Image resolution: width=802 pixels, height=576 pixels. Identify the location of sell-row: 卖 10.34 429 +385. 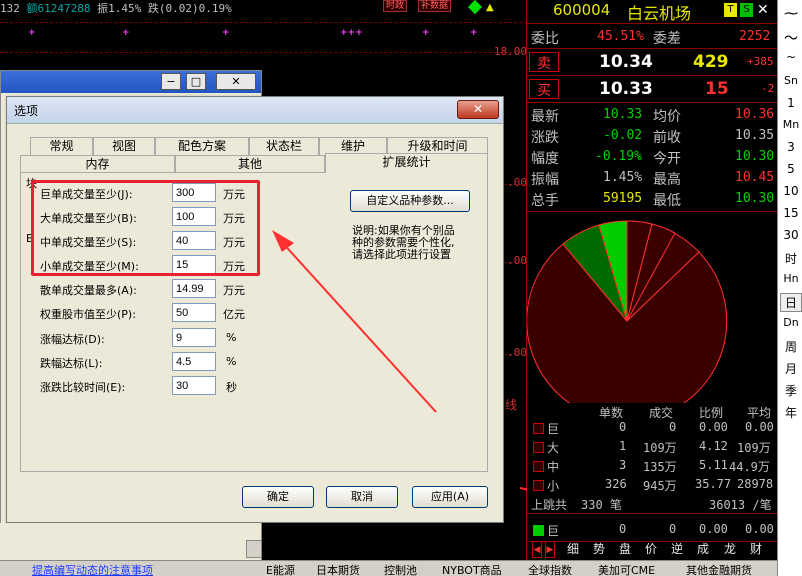
(652, 63).